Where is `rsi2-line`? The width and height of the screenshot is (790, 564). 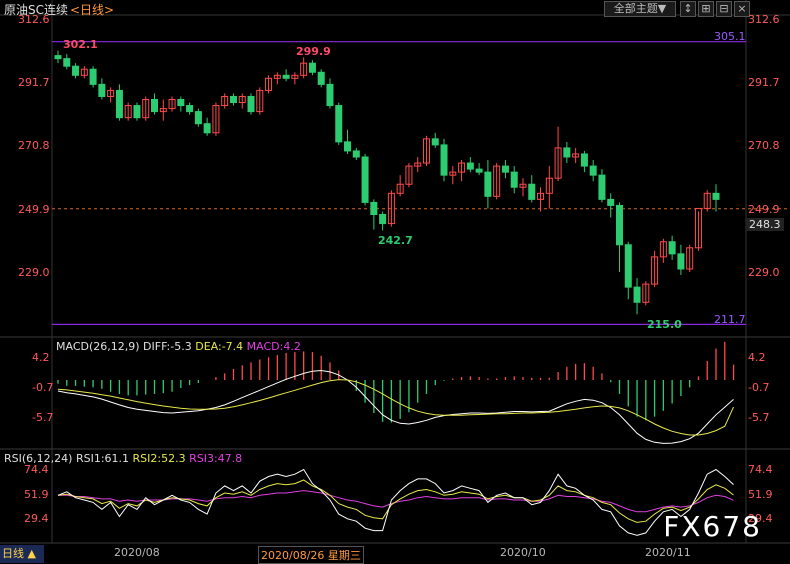 rsi2-line is located at coordinates (395, 501).